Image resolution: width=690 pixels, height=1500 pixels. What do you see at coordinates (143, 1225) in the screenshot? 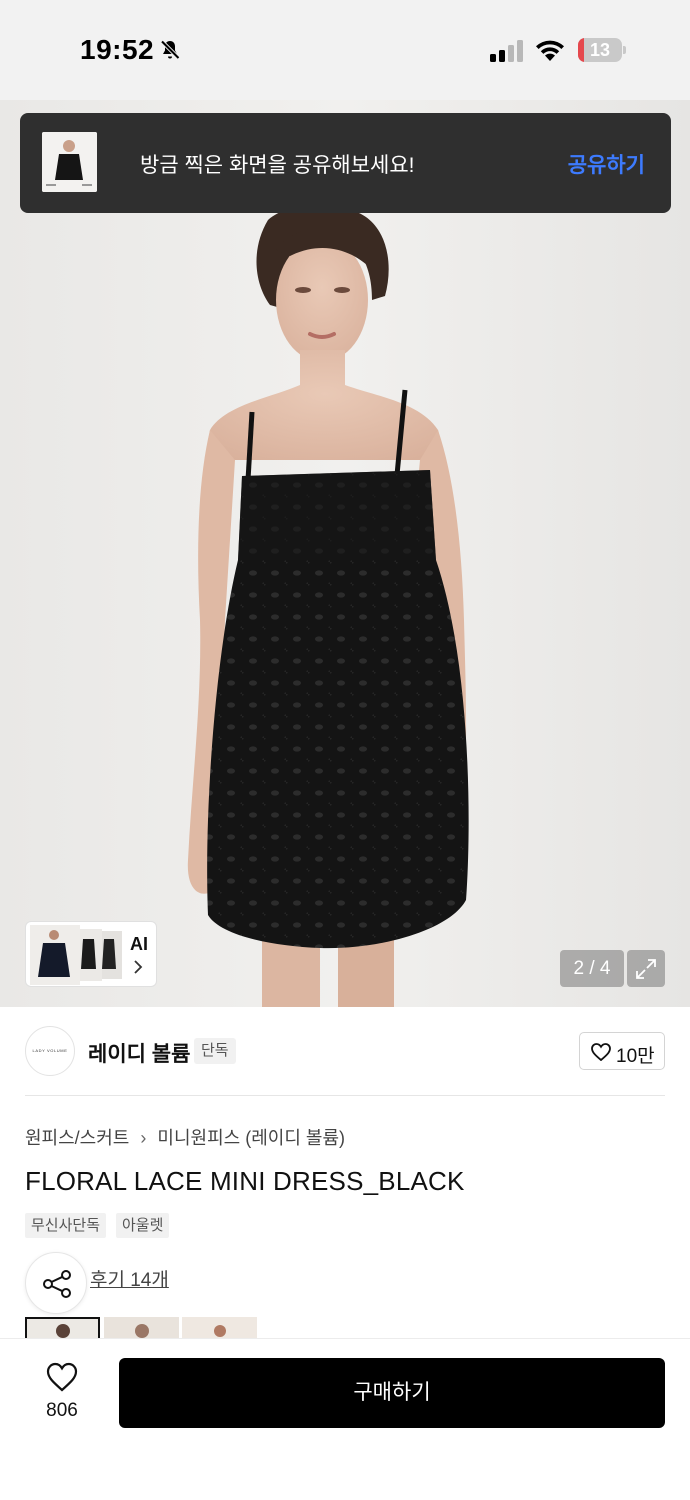
I see `tag-outlet: 아울렛` at bounding box center [143, 1225].